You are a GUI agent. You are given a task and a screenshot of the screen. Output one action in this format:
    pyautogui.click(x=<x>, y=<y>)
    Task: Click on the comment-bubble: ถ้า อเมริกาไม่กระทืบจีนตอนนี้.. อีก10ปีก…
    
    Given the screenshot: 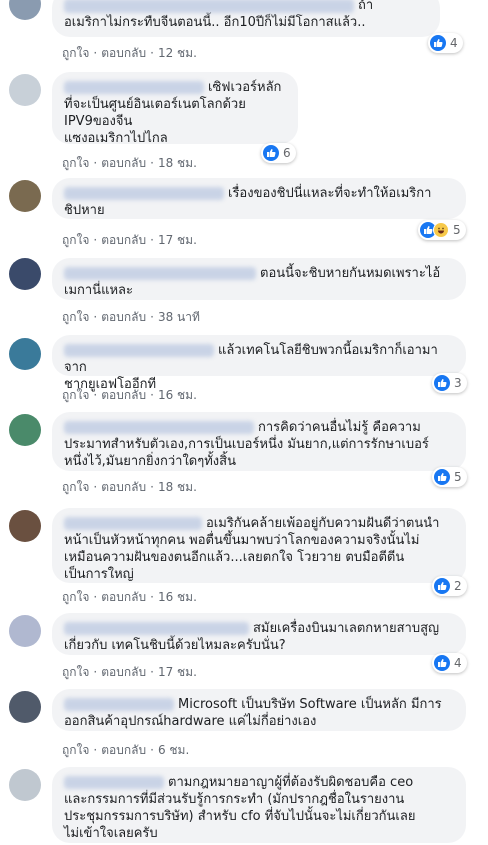 What is the action you would take?
    pyautogui.click(x=246, y=18)
    